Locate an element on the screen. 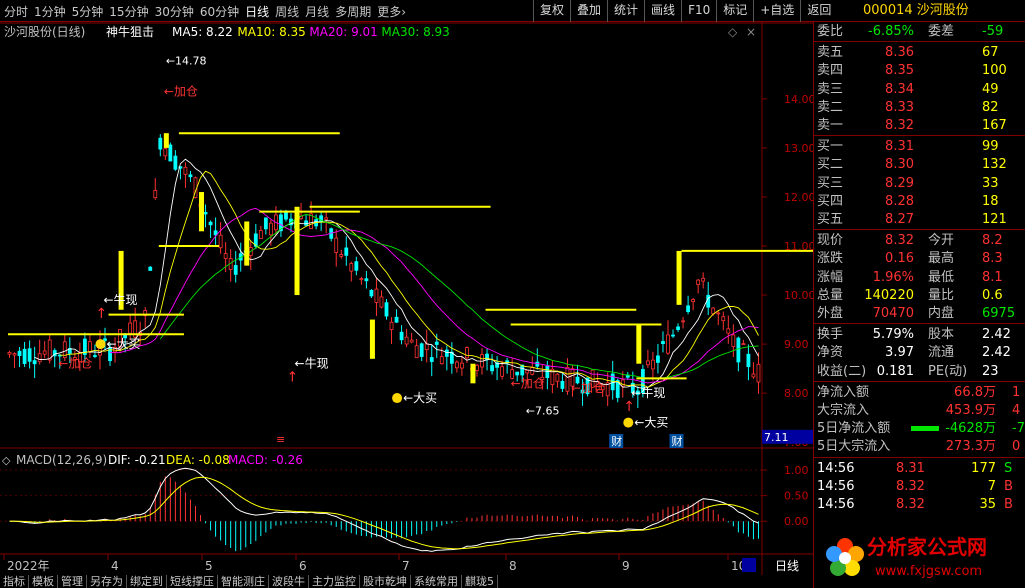 This screenshot has width=1025, height=588. flow-row: 净流入额 66.8万 1 is located at coordinates (919, 392).